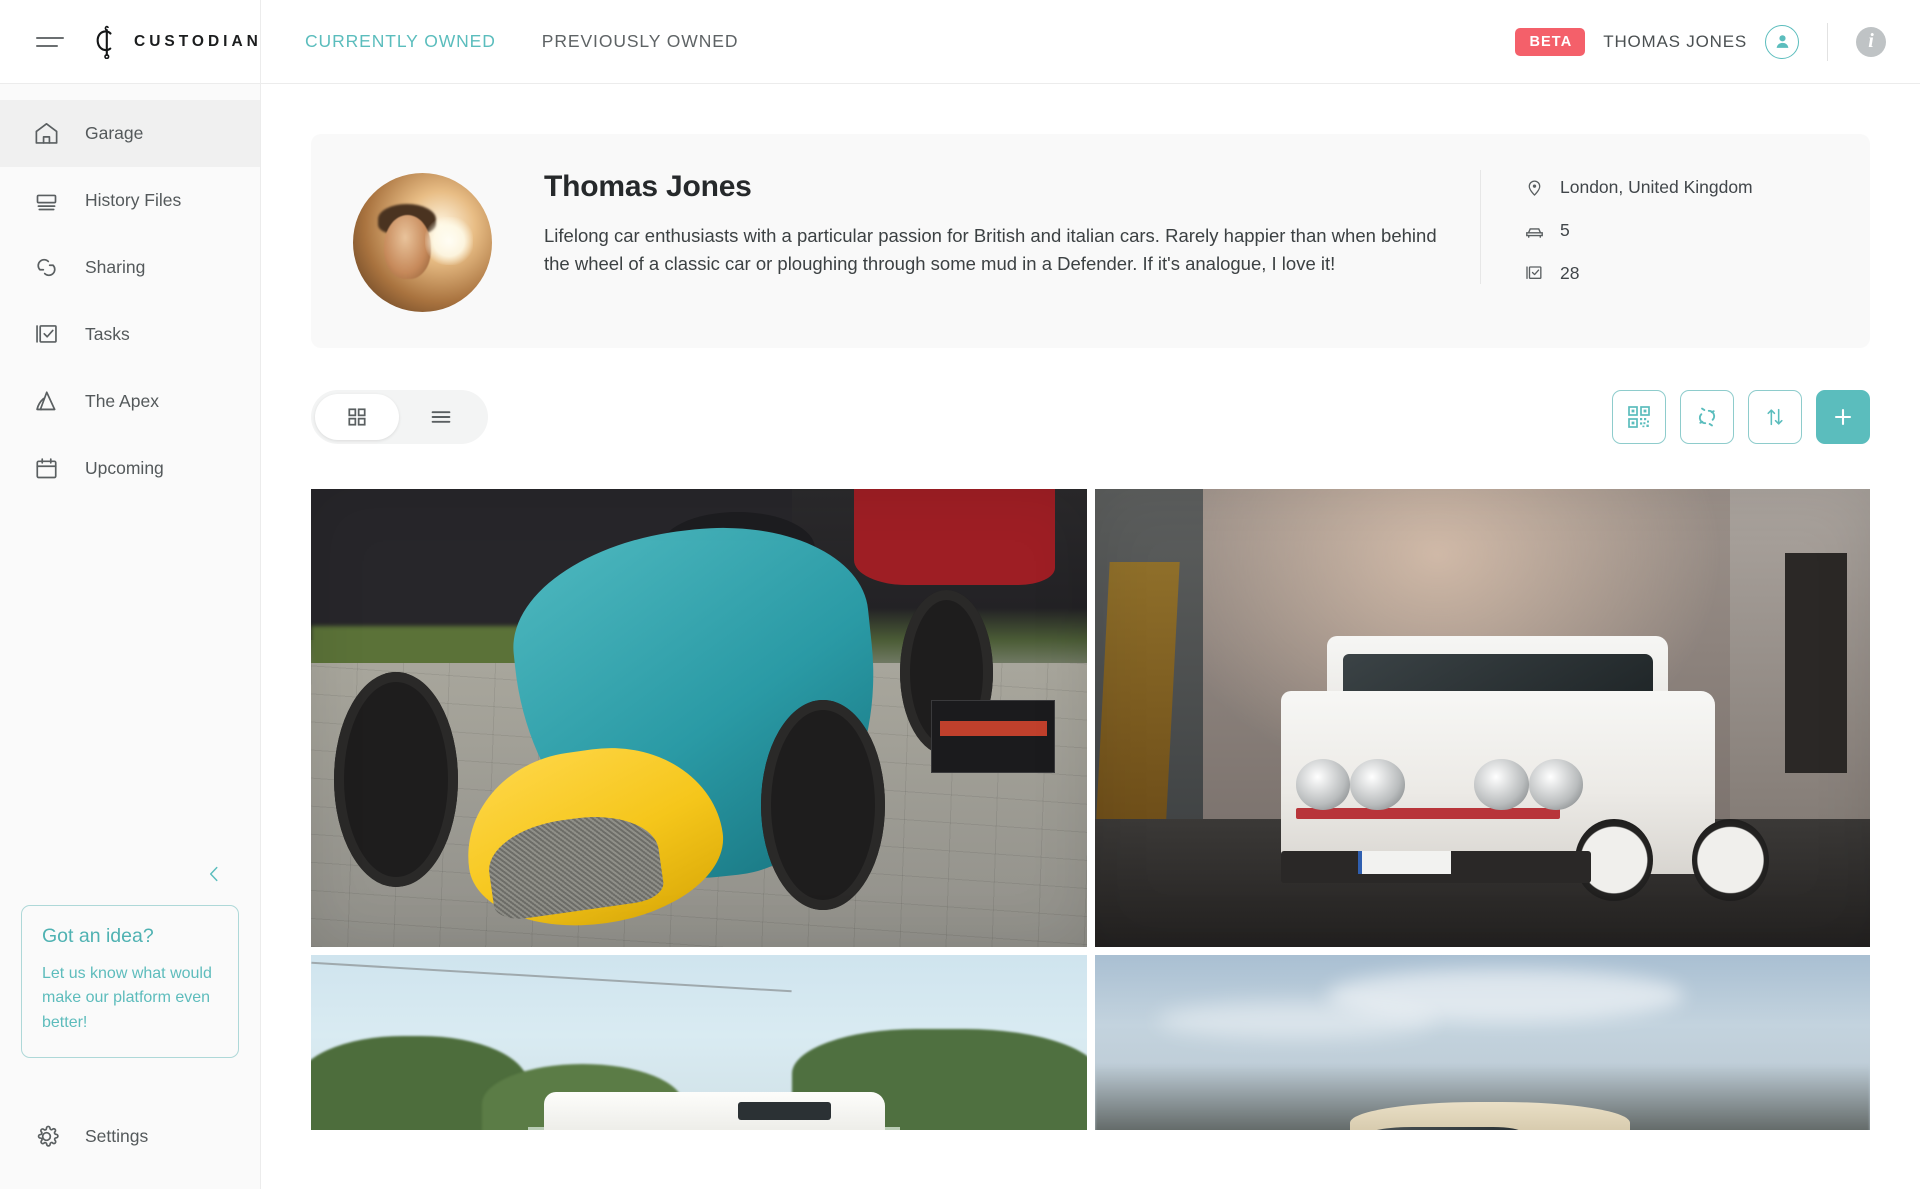  What do you see at coordinates (198, 41) in the screenshot?
I see `brand-name: CUSTODIAN` at bounding box center [198, 41].